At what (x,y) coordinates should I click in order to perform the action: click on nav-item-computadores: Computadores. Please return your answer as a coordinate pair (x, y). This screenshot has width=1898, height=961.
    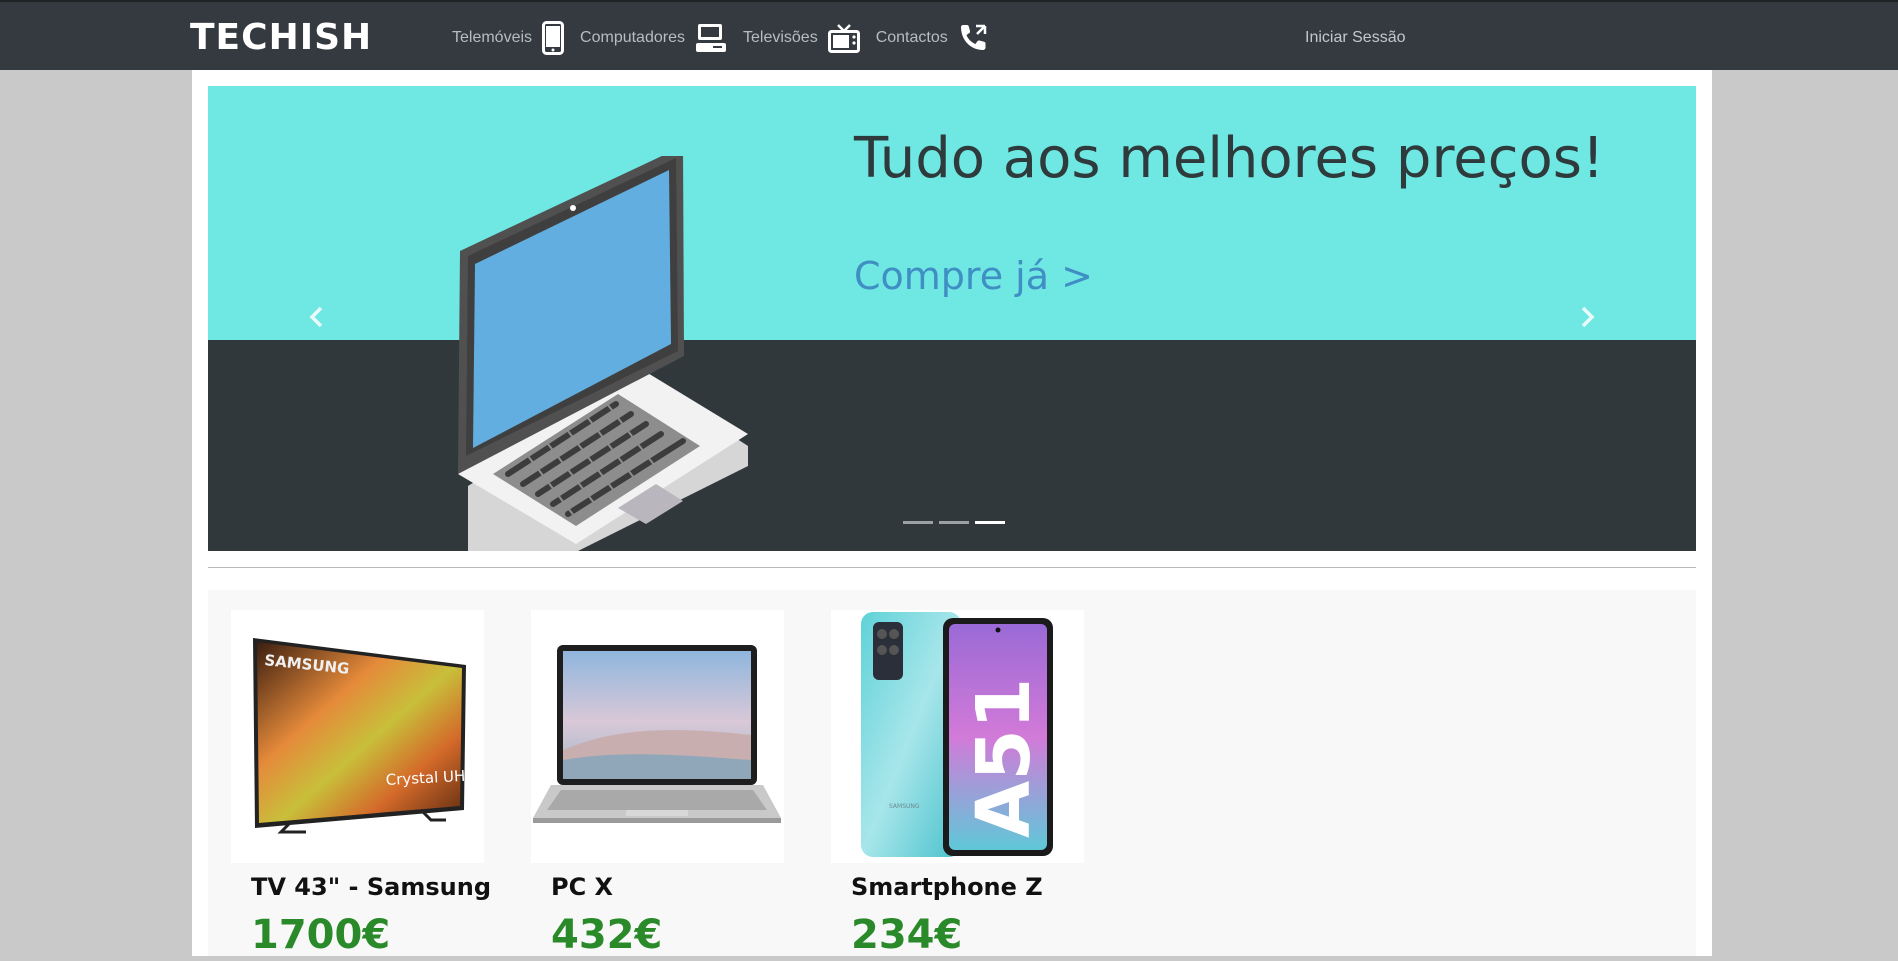
    Looking at the image, I should click on (653, 38).